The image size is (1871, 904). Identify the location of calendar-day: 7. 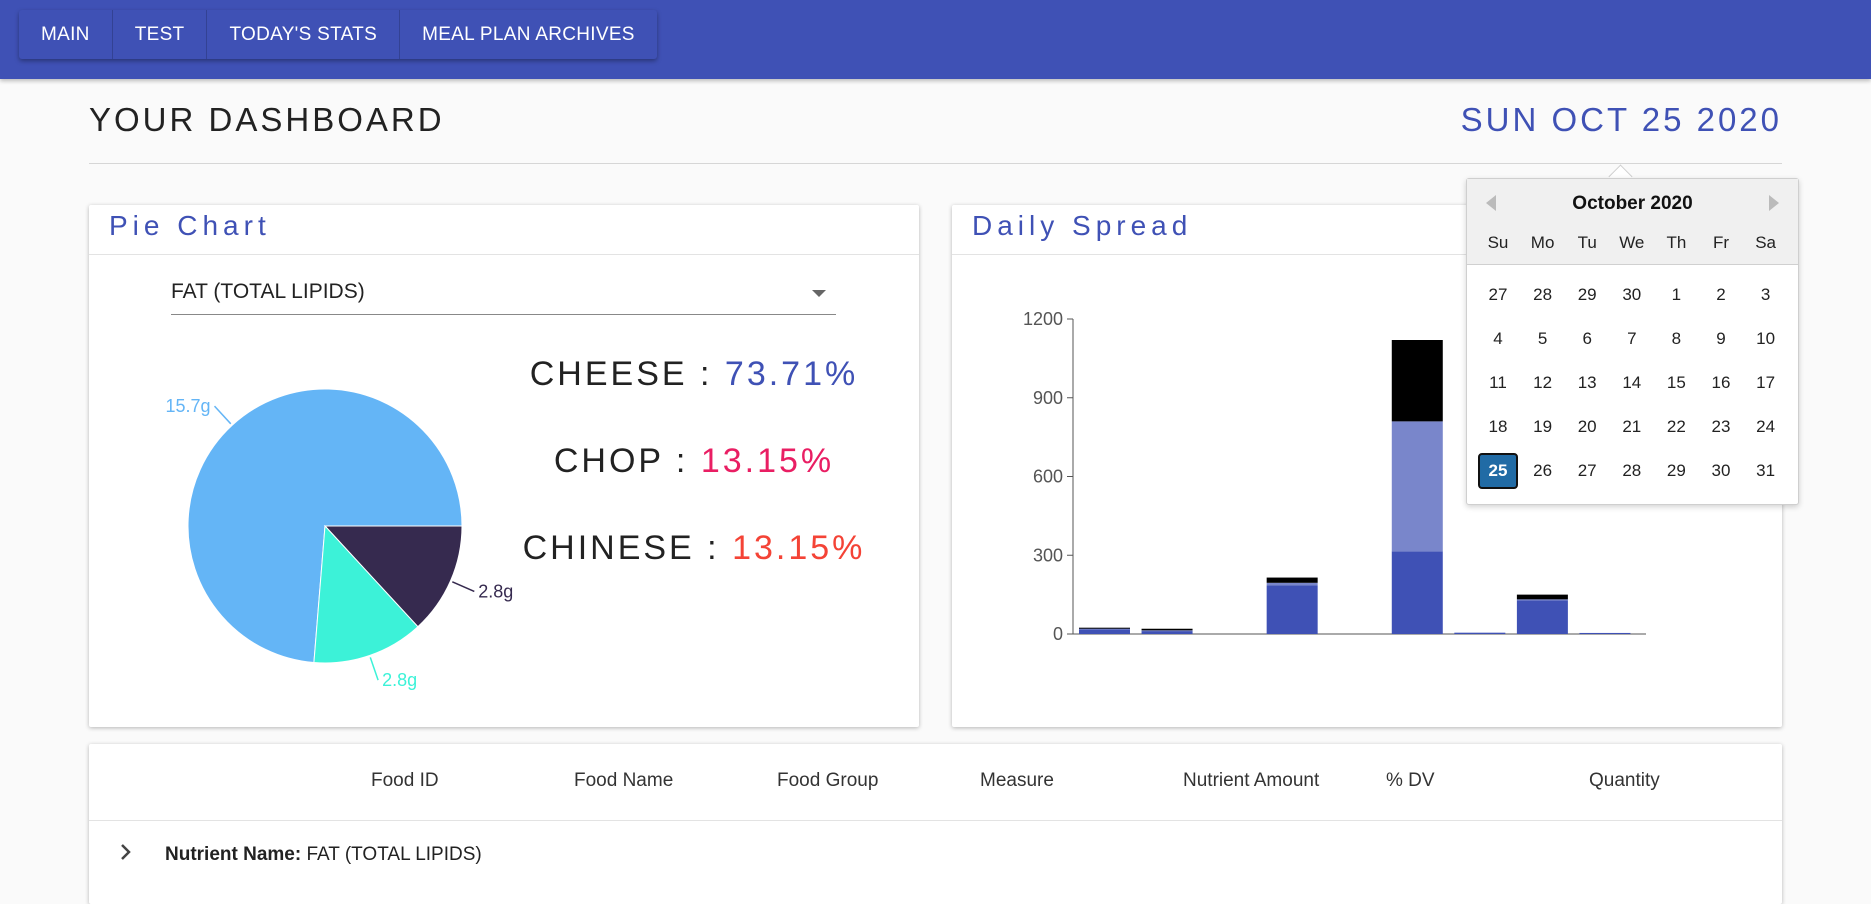
(1632, 339).